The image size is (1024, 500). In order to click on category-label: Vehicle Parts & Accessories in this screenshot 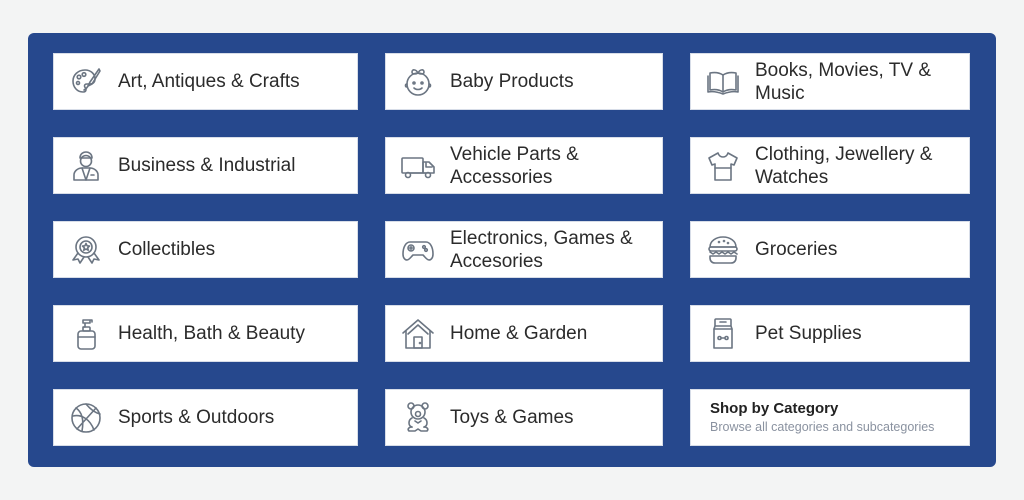, I will do `click(514, 165)`.